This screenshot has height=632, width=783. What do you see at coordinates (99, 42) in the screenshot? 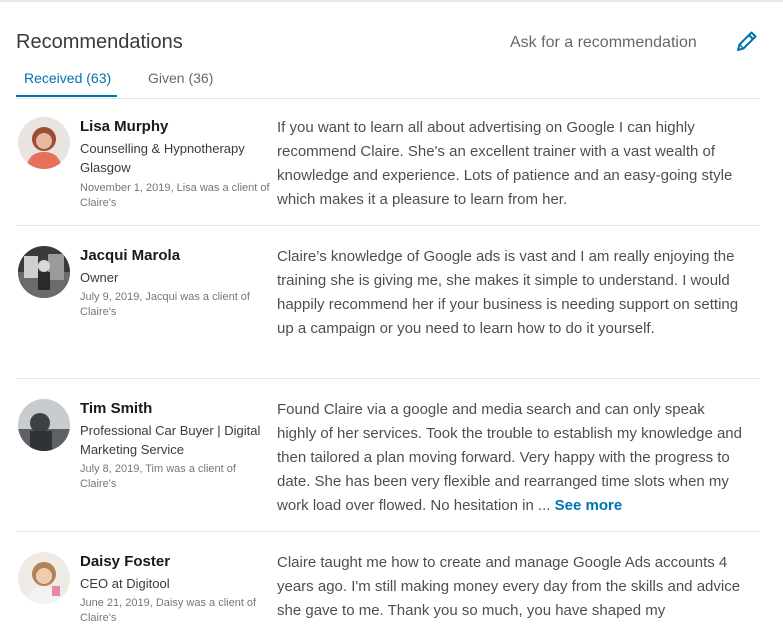
I see `section-title: Recommendations` at bounding box center [99, 42].